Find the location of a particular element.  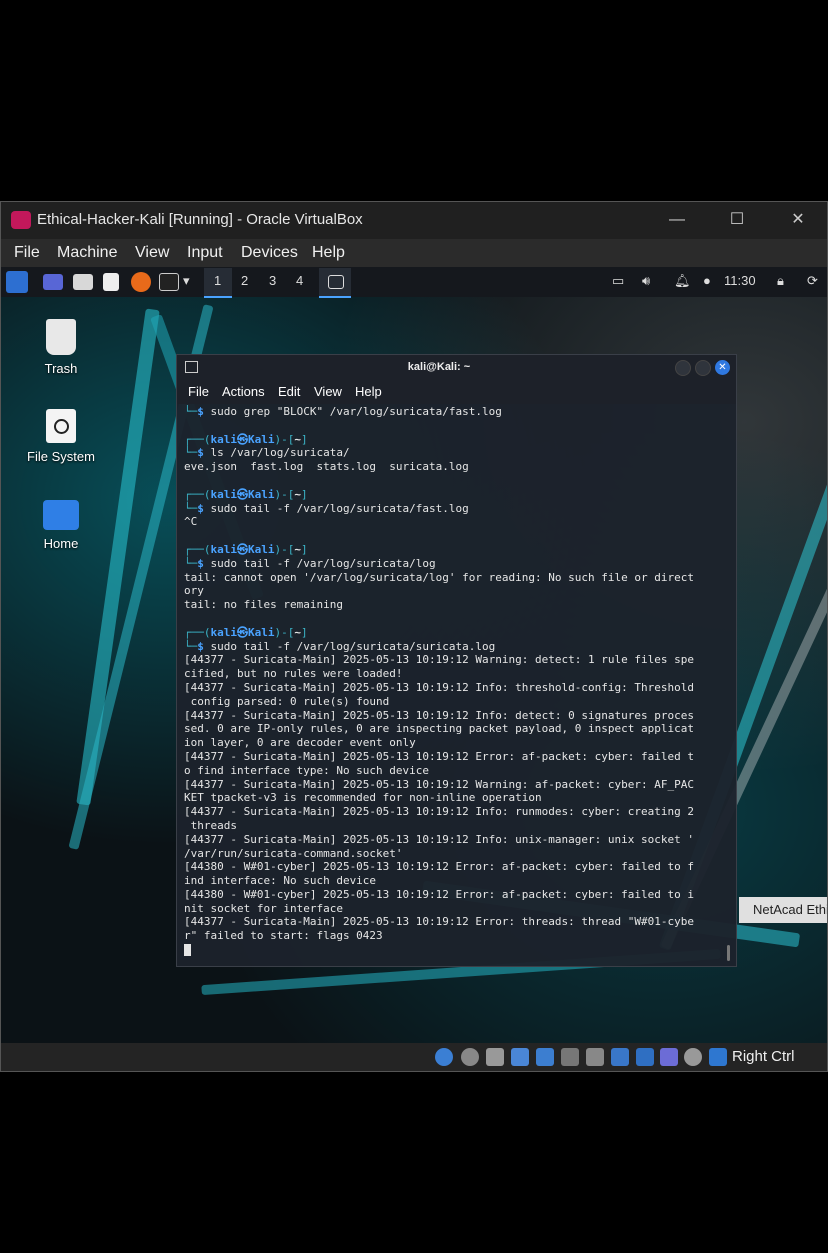

power-status-icon: ● is located at coordinates (707, 280).